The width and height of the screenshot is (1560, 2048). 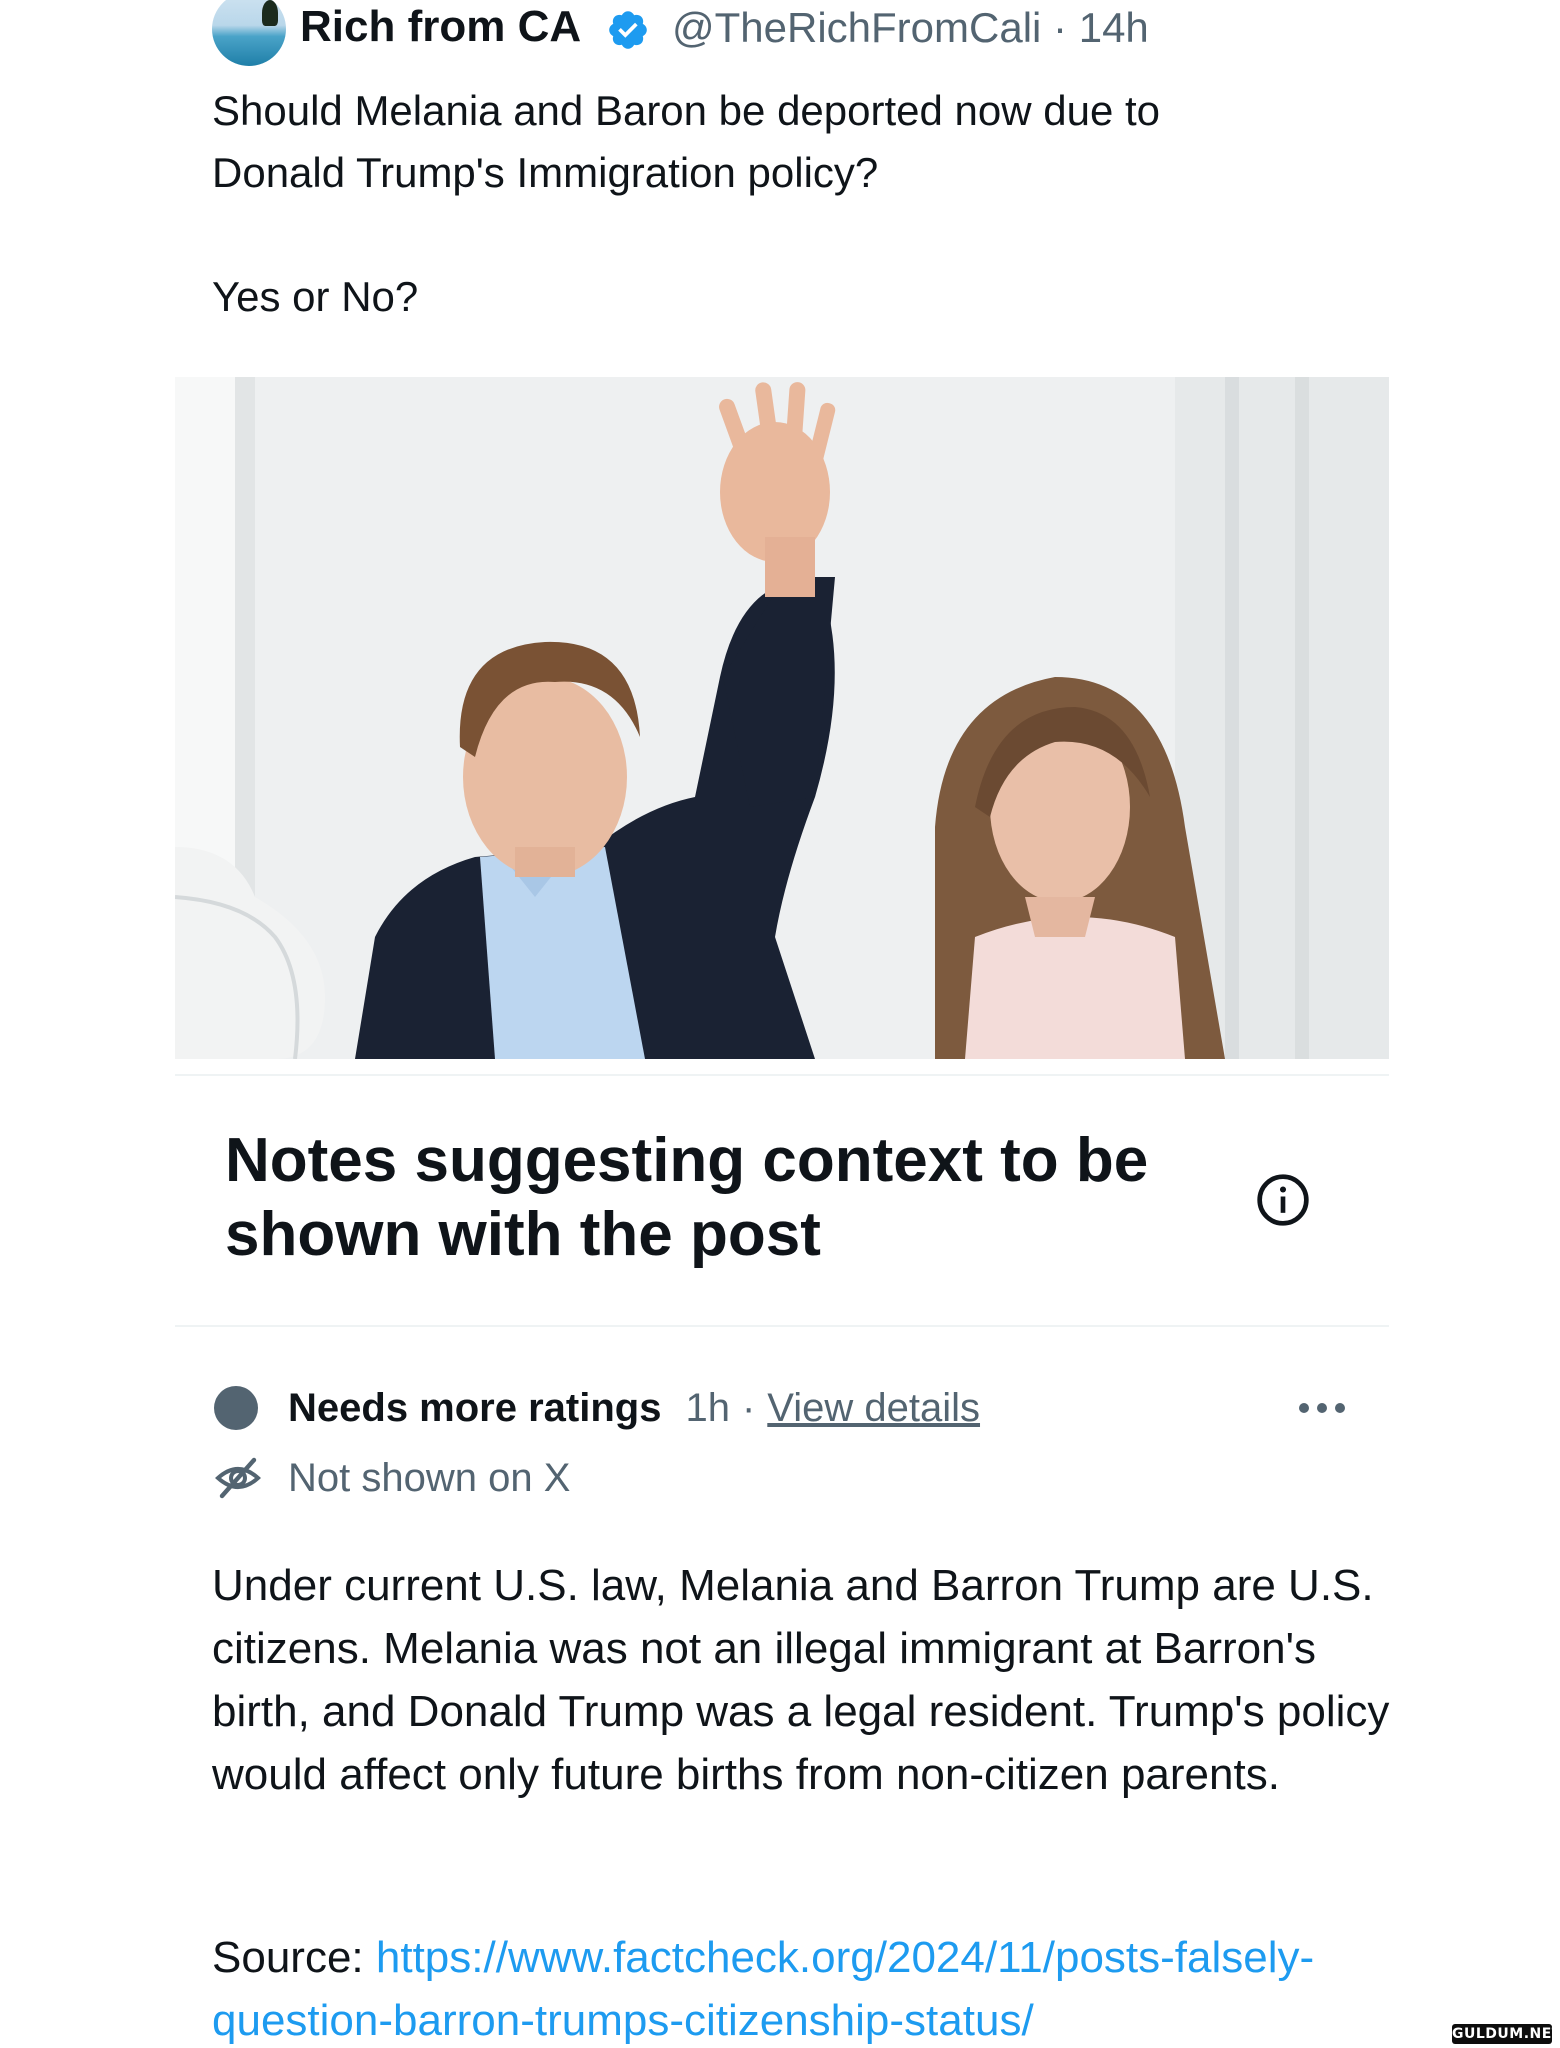 I want to click on avatar, so click(x=249, y=33).